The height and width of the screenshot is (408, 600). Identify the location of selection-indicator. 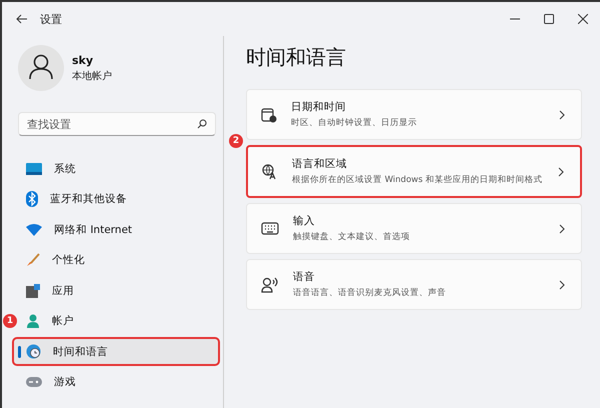
(19, 352).